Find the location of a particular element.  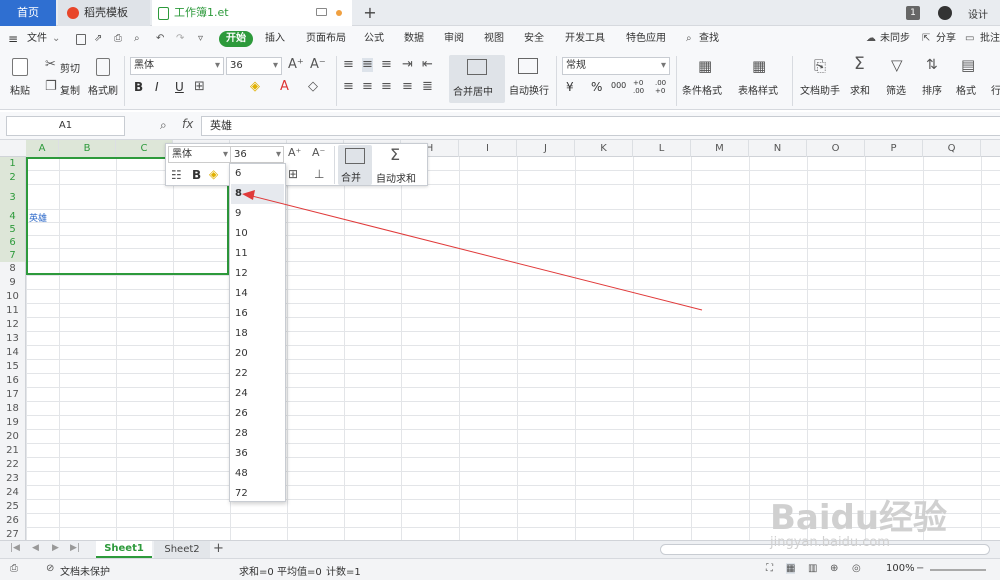

status-sum: 求和=0 is located at coordinates (256, 572).